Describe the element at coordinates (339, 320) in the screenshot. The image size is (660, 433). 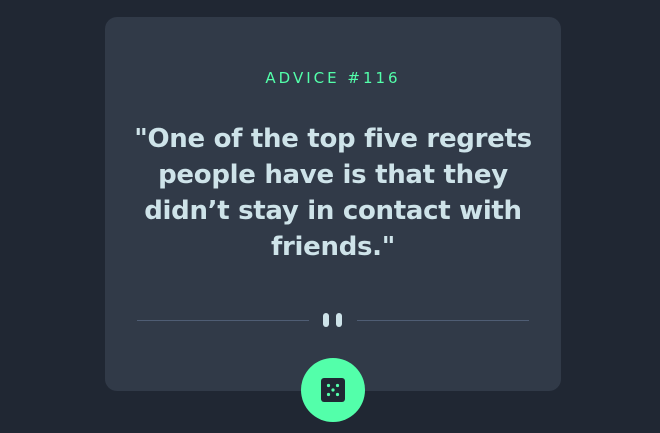
I see `pause-bar-right` at that location.